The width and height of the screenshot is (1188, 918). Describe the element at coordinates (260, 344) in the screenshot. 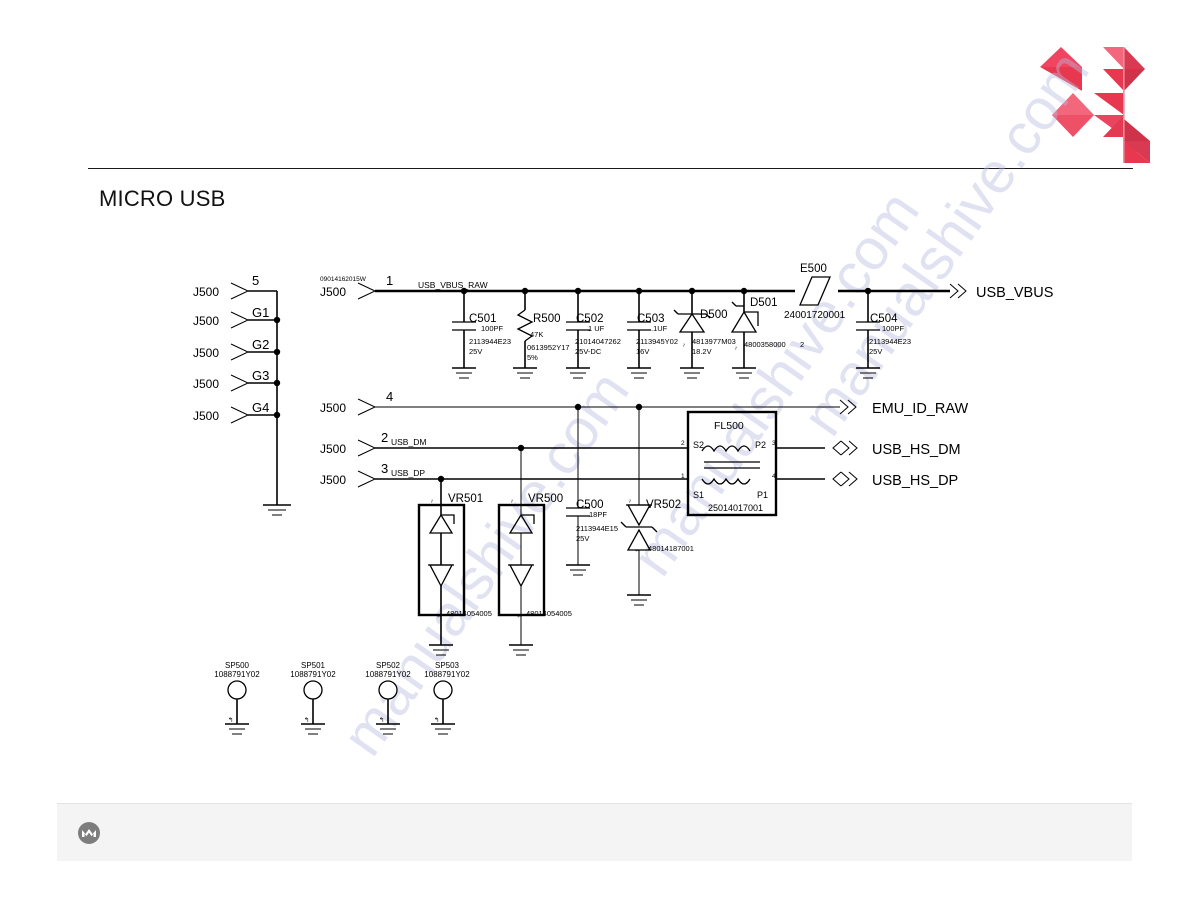

I see `pin-number: G2` at that location.